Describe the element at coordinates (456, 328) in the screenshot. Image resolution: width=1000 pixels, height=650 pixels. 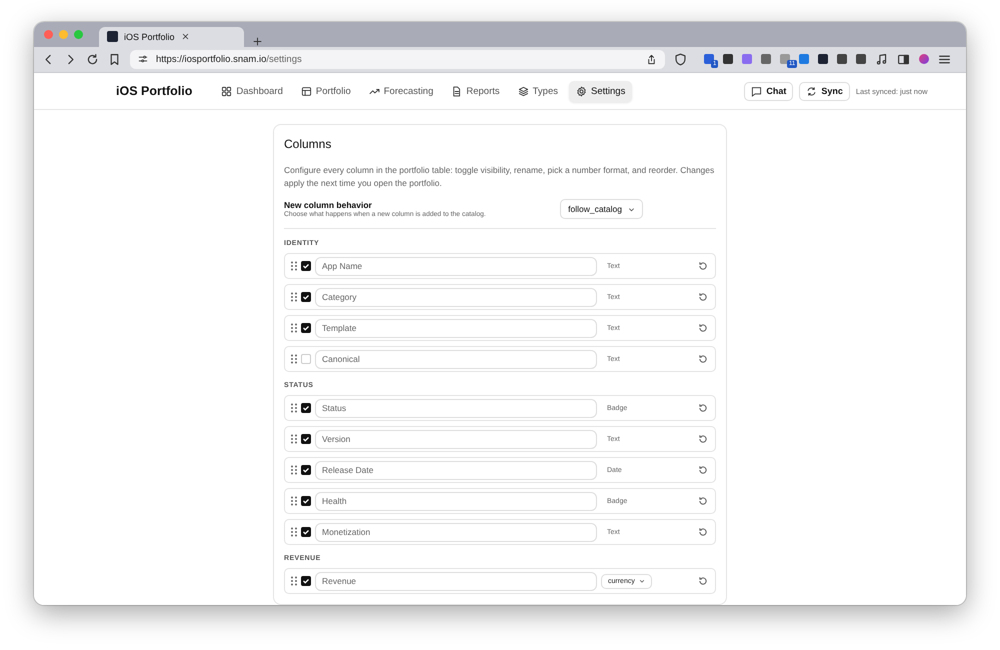
I see `column-name-field: Template` at that location.